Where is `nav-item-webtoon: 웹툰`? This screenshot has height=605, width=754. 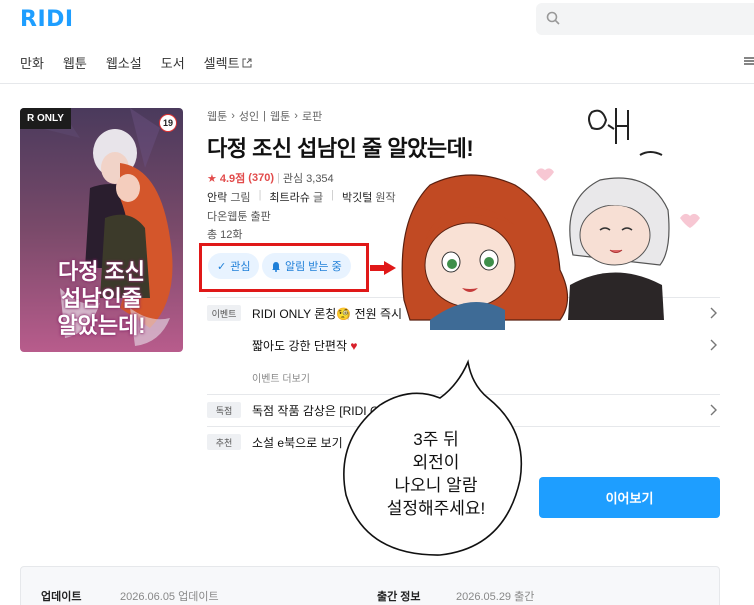 nav-item-webtoon: 웹툰 is located at coordinates (75, 62).